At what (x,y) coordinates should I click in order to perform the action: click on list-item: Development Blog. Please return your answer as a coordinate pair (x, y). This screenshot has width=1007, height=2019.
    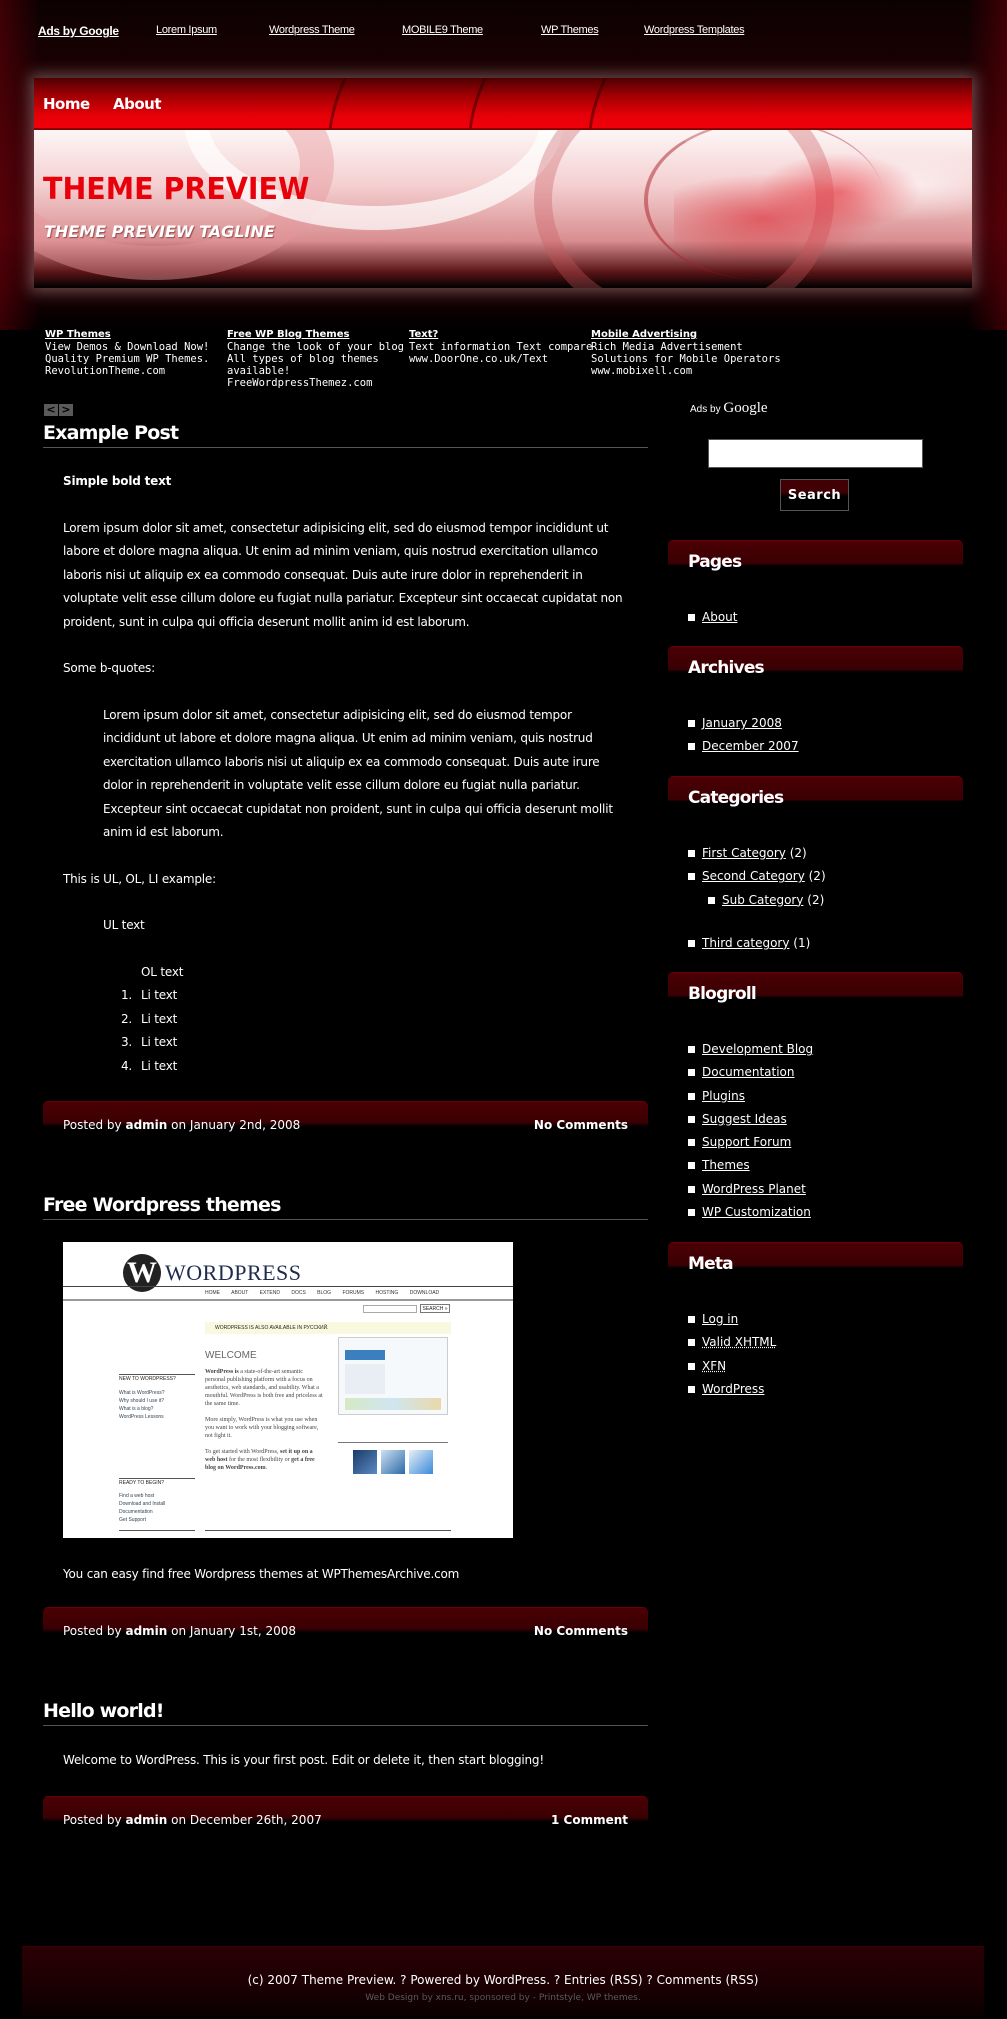
    Looking at the image, I should click on (750, 1049).